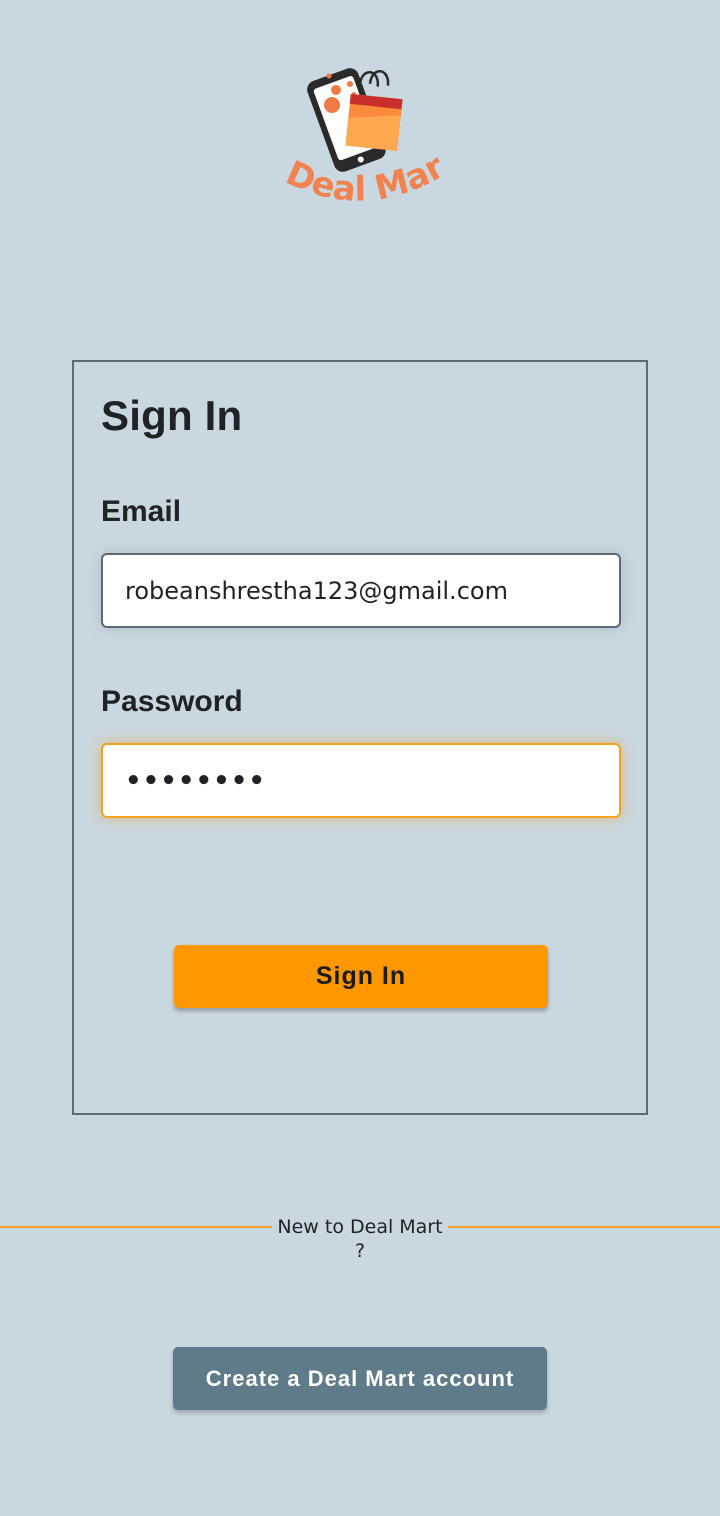  What do you see at coordinates (195, 780) in the screenshot?
I see `password-value: ••••••••` at bounding box center [195, 780].